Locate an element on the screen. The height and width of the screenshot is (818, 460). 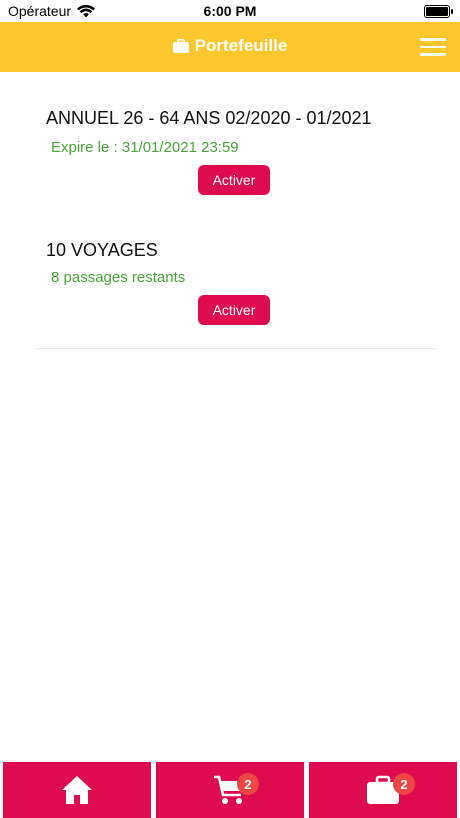
header-title: Portefeuille is located at coordinates (230, 46).